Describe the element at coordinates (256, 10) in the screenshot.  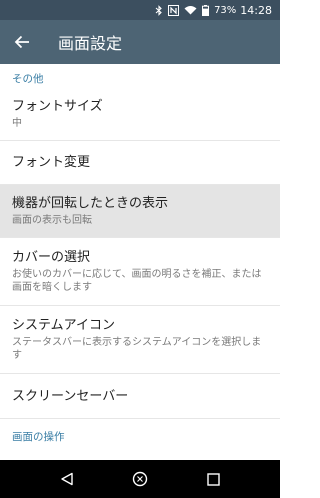
I see `clock: 14:28` at that location.